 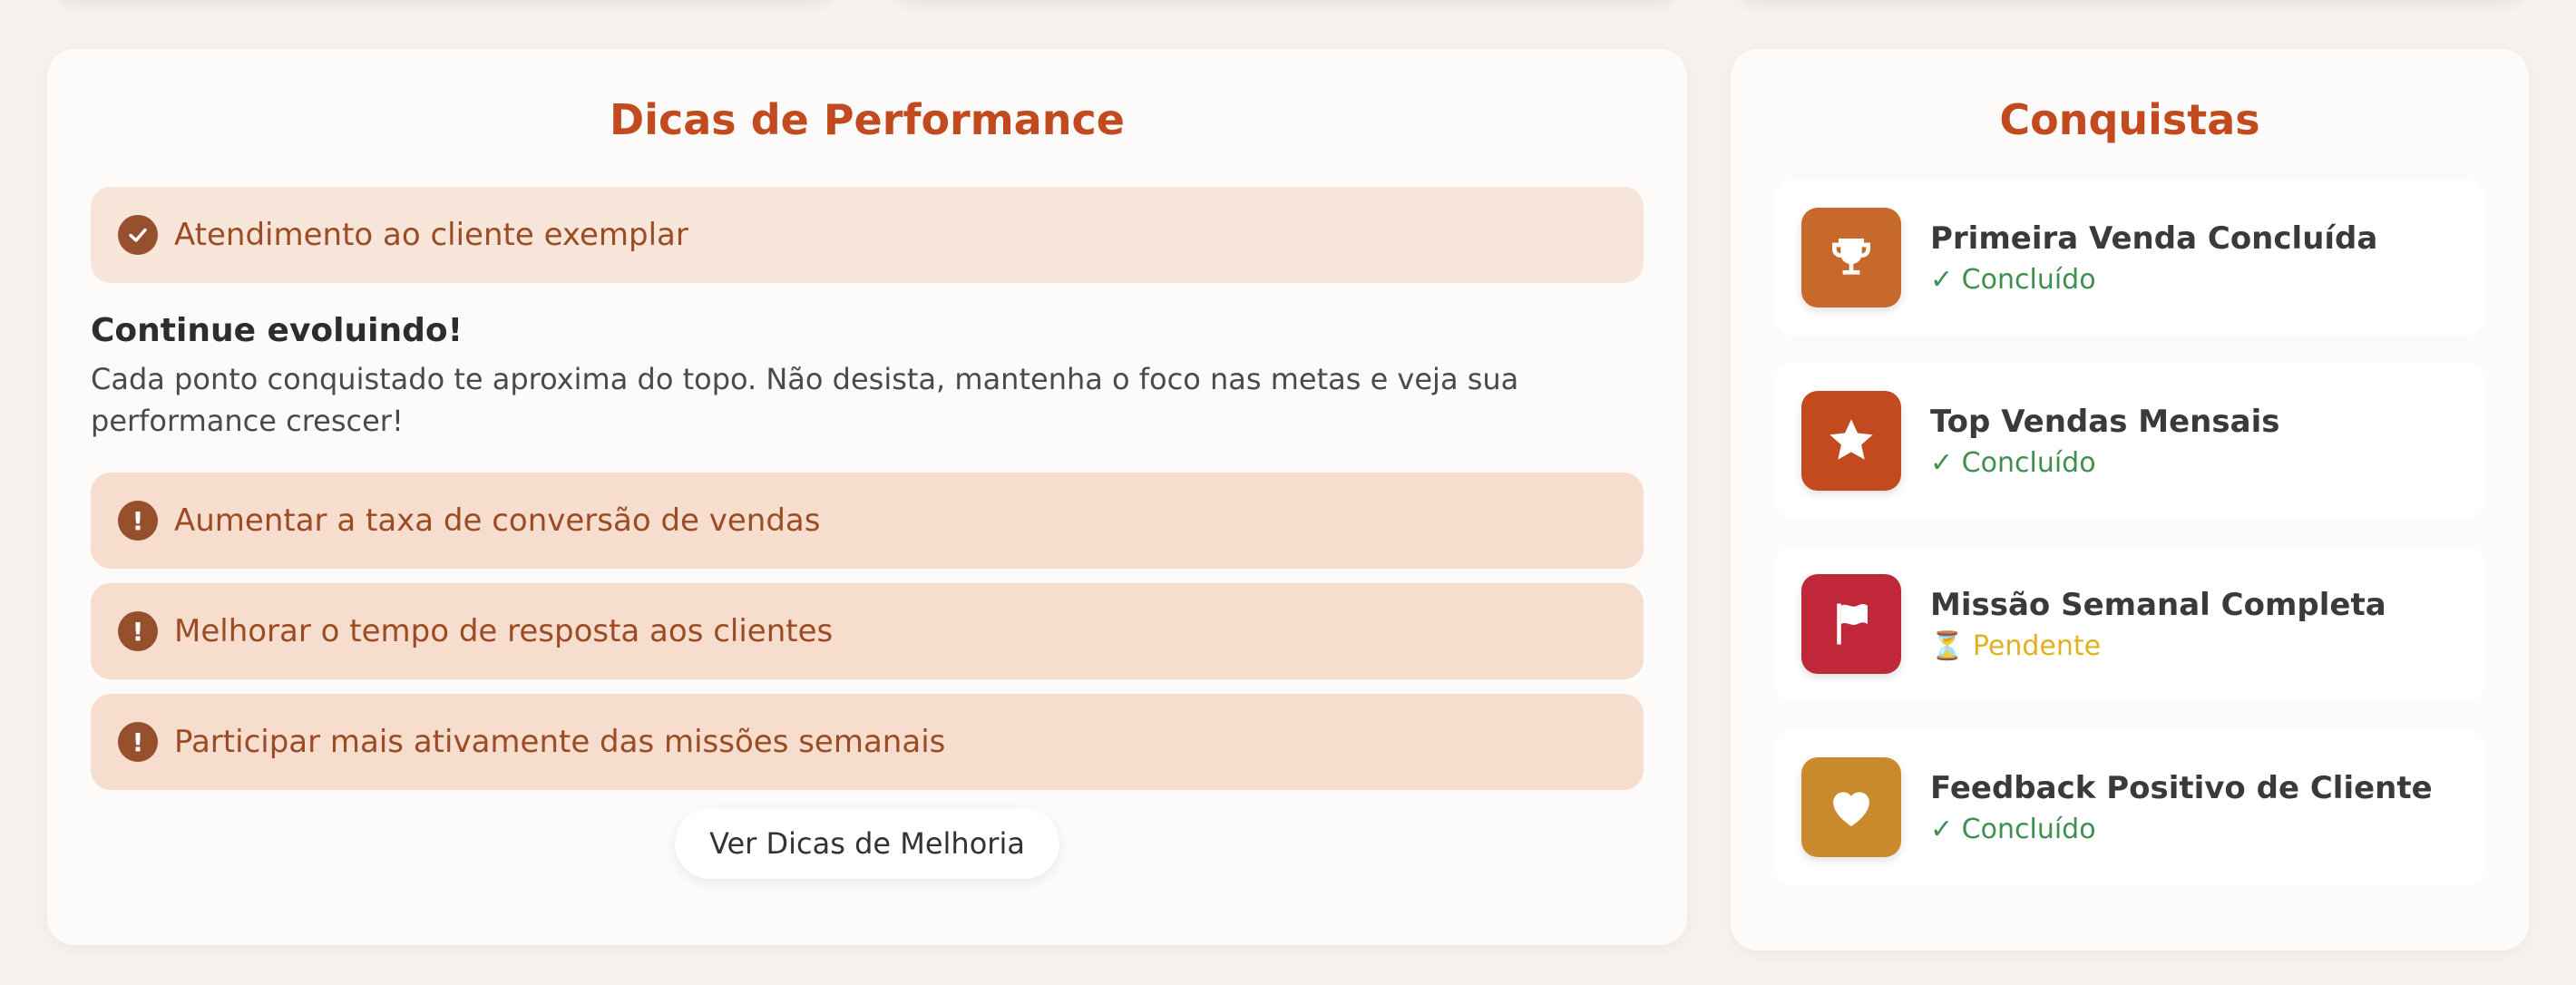 What do you see at coordinates (1851, 624) in the screenshot?
I see `flag-icon` at bounding box center [1851, 624].